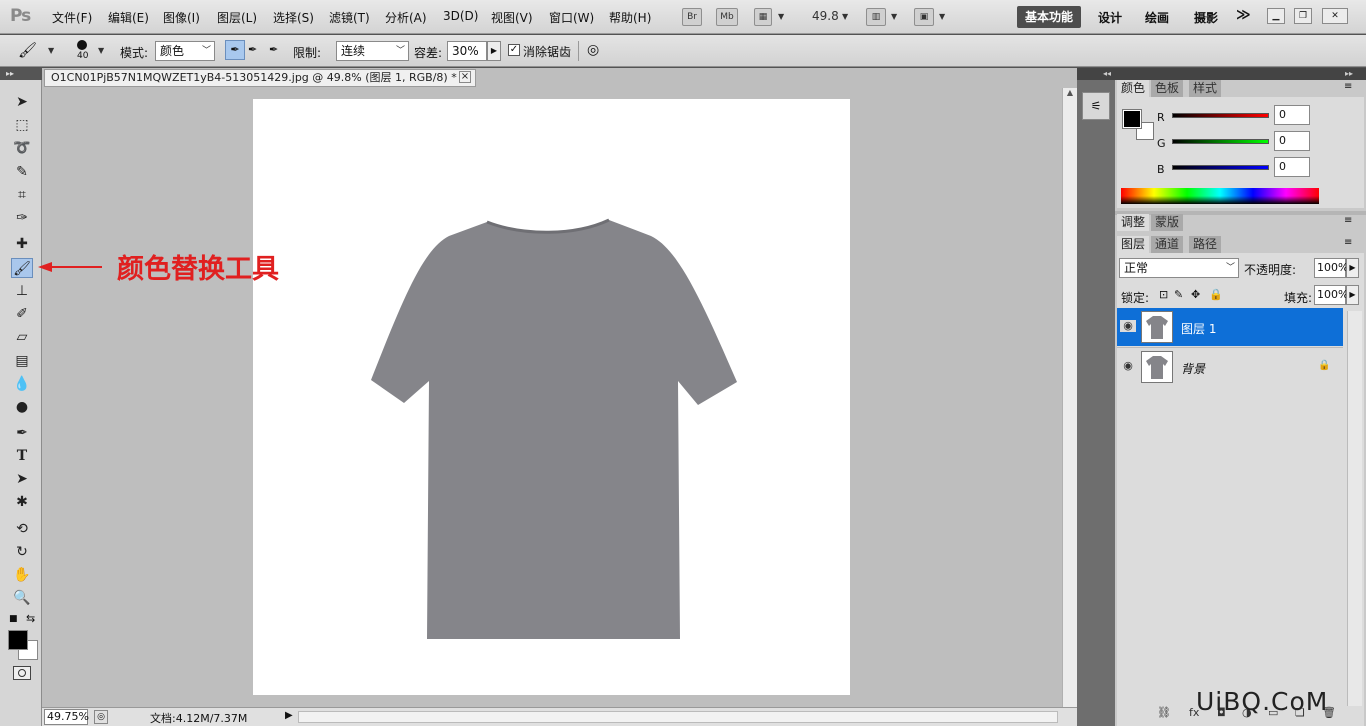  What do you see at coordinates (22, 291) in the screenshot?
I see `clone-stamp-tool-icon: ⊥` at bounding box center [22, 291].